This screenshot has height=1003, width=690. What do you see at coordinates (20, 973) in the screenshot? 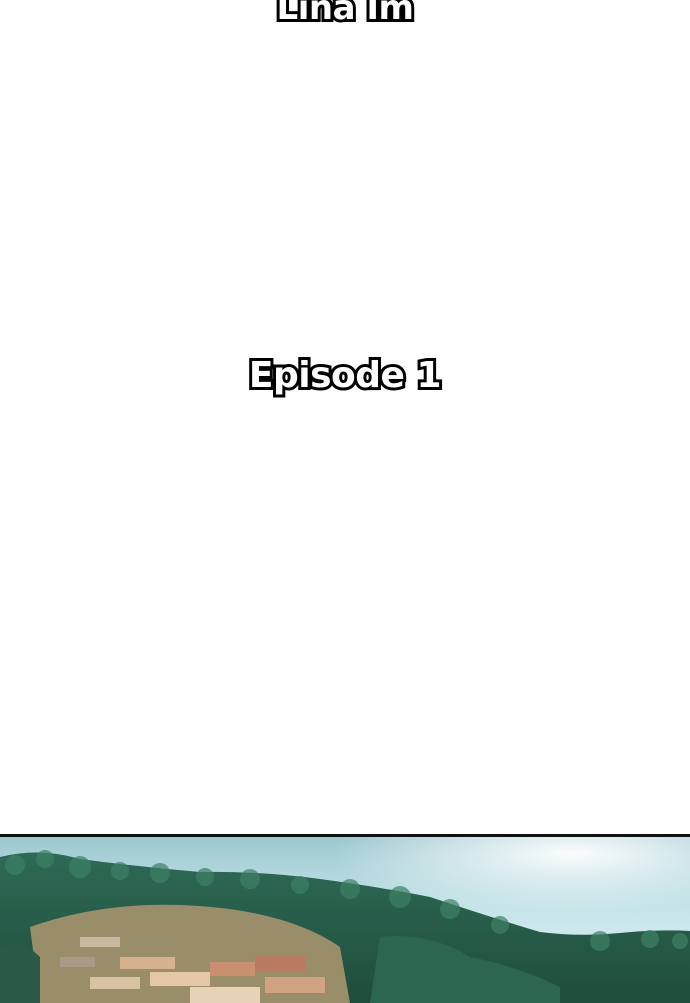
I see `foreground-trees` at bounding box center [20, 973].